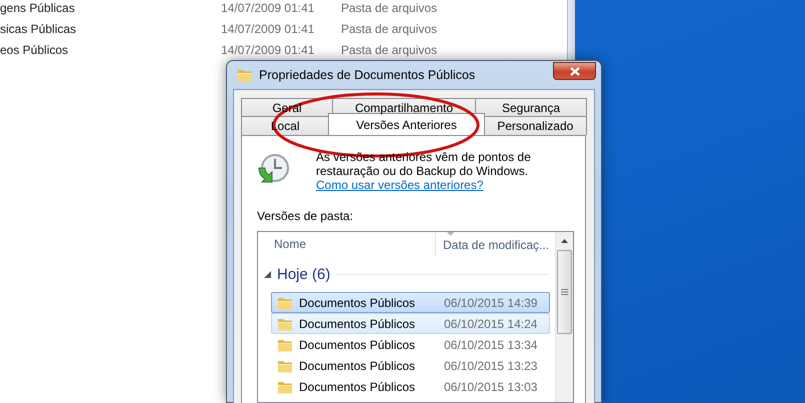 The width and height of the screenshot is (805, 403). Describe the element at coordinates (410, 344) in the screenshot. I see `version-row: Documentos Públicos 06/10/2015 13:34` at that location.